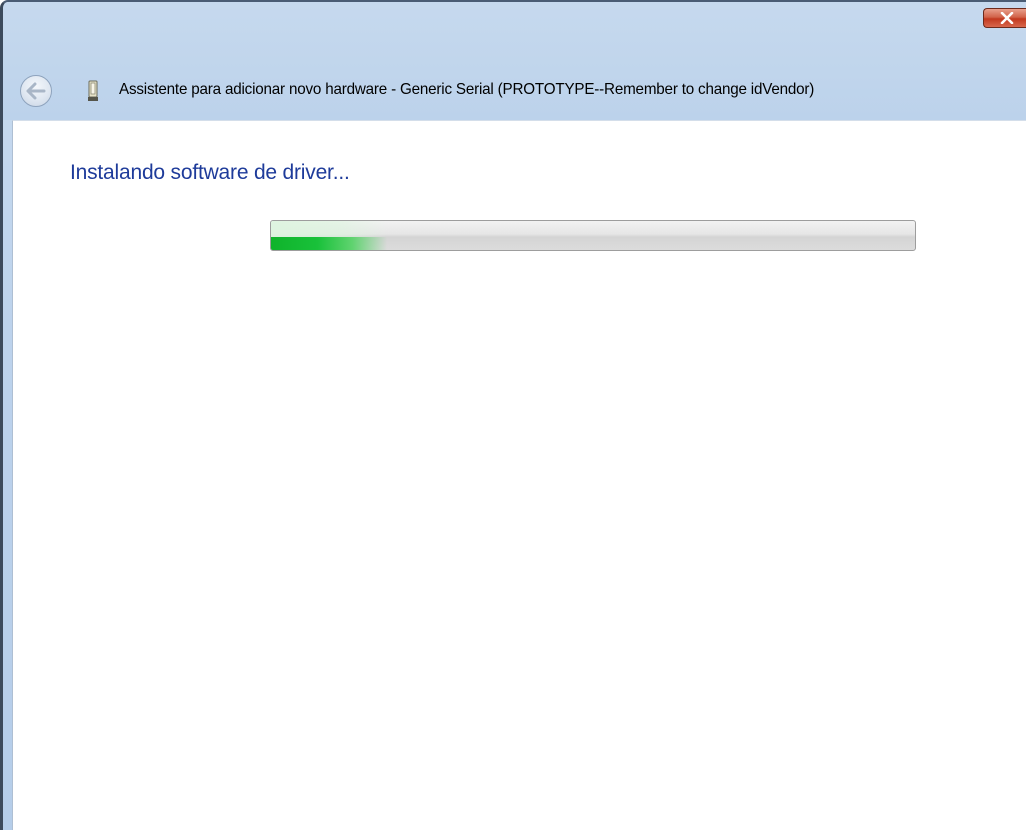  What do you see at coordinates (329, 243) in the screenshot?
I see `progress-fill` at bounding box center [329, 243].